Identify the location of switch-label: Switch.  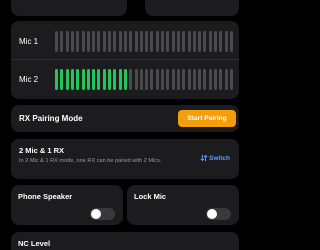
(219, 158).